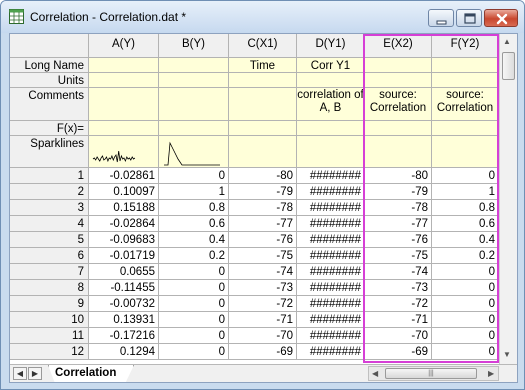 Image resolution: width=525 pixels, height=390 pixels. What do you see at coordinates (20, 373) in the screenshot?
I see `arrow-left-icon: ◀` at bounding box center [20, 373].